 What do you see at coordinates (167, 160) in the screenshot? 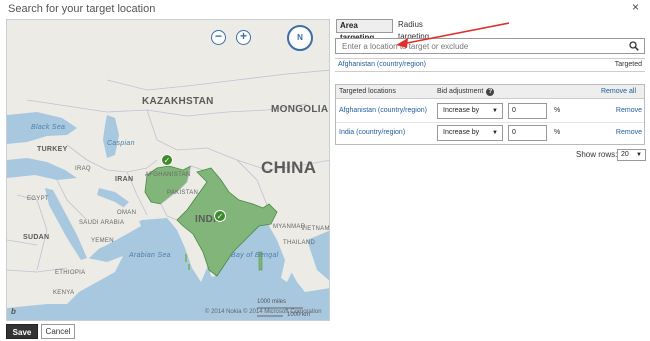
I see `afghanistan-check-icon: ✓` at bounding box center [167, 160].